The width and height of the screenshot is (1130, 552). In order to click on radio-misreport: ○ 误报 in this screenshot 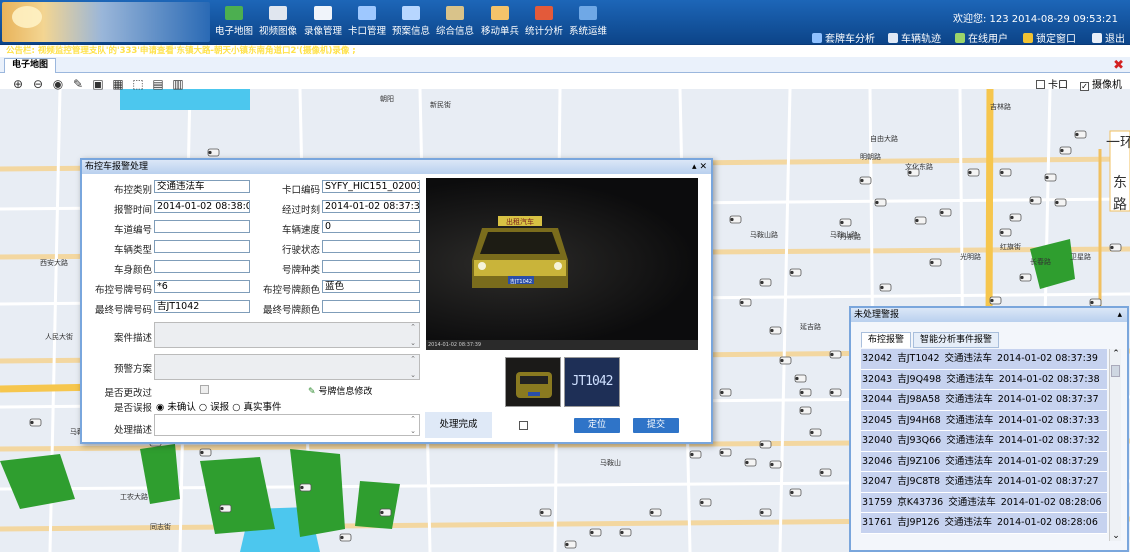, I will do `click(214, 407)`.